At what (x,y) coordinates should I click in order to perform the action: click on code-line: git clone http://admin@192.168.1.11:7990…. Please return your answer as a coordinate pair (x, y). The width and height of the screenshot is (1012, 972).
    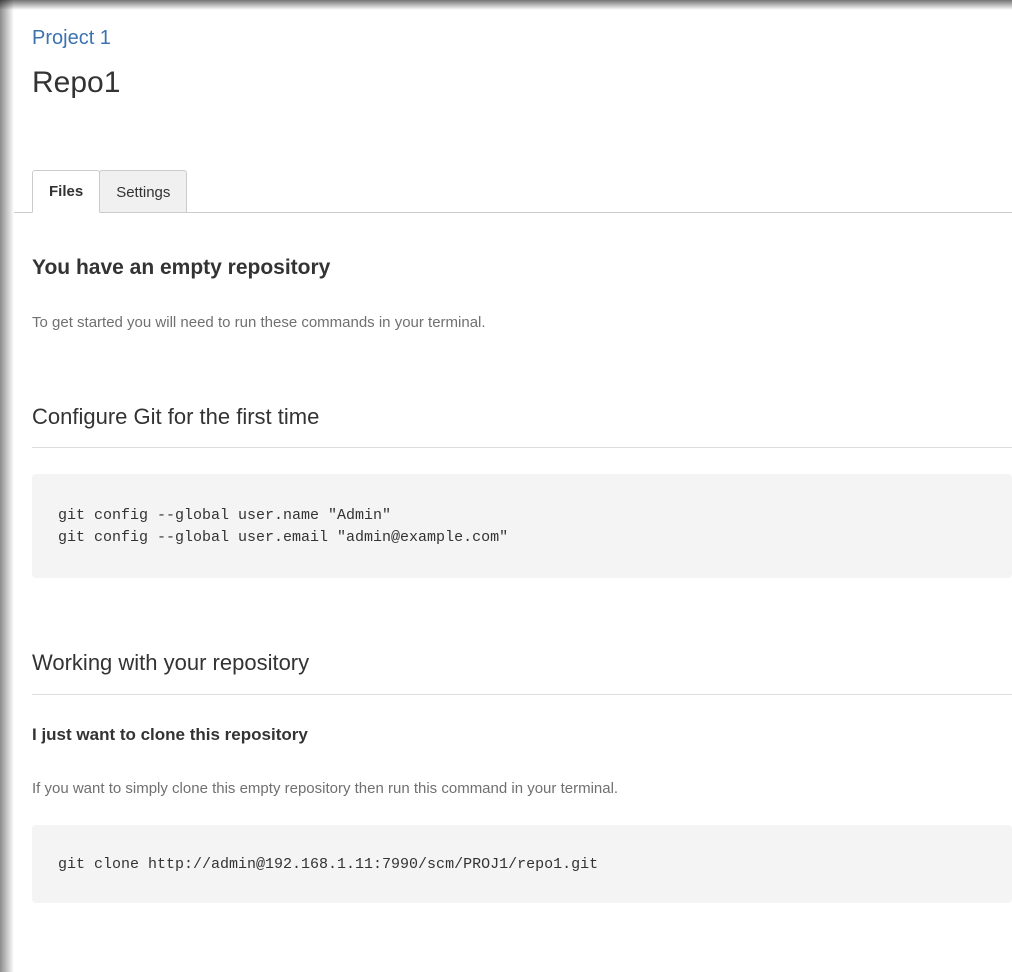
    Looking at the image, I should click on (328, 864).